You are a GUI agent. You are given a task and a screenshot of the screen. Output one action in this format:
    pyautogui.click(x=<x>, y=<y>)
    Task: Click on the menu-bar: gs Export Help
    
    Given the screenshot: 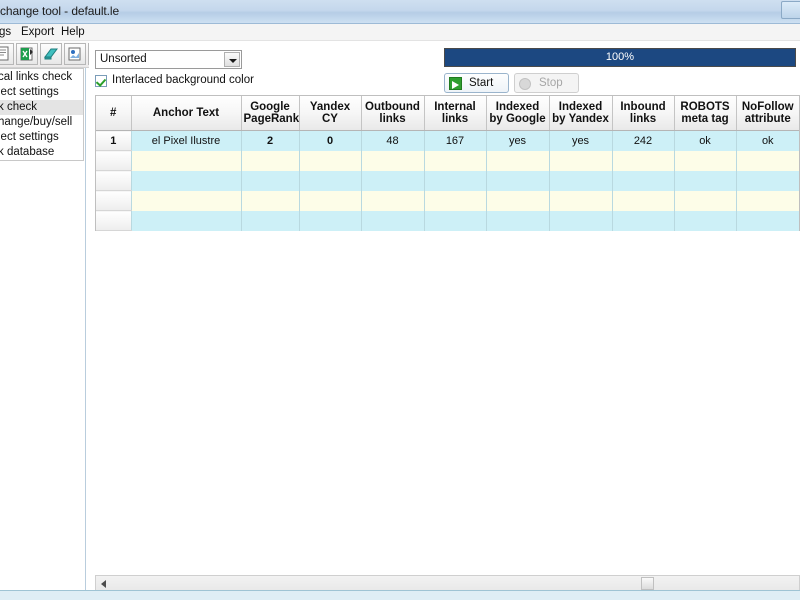 What is the action you would take?
    pyautogui.click(x=400, y=32)
    